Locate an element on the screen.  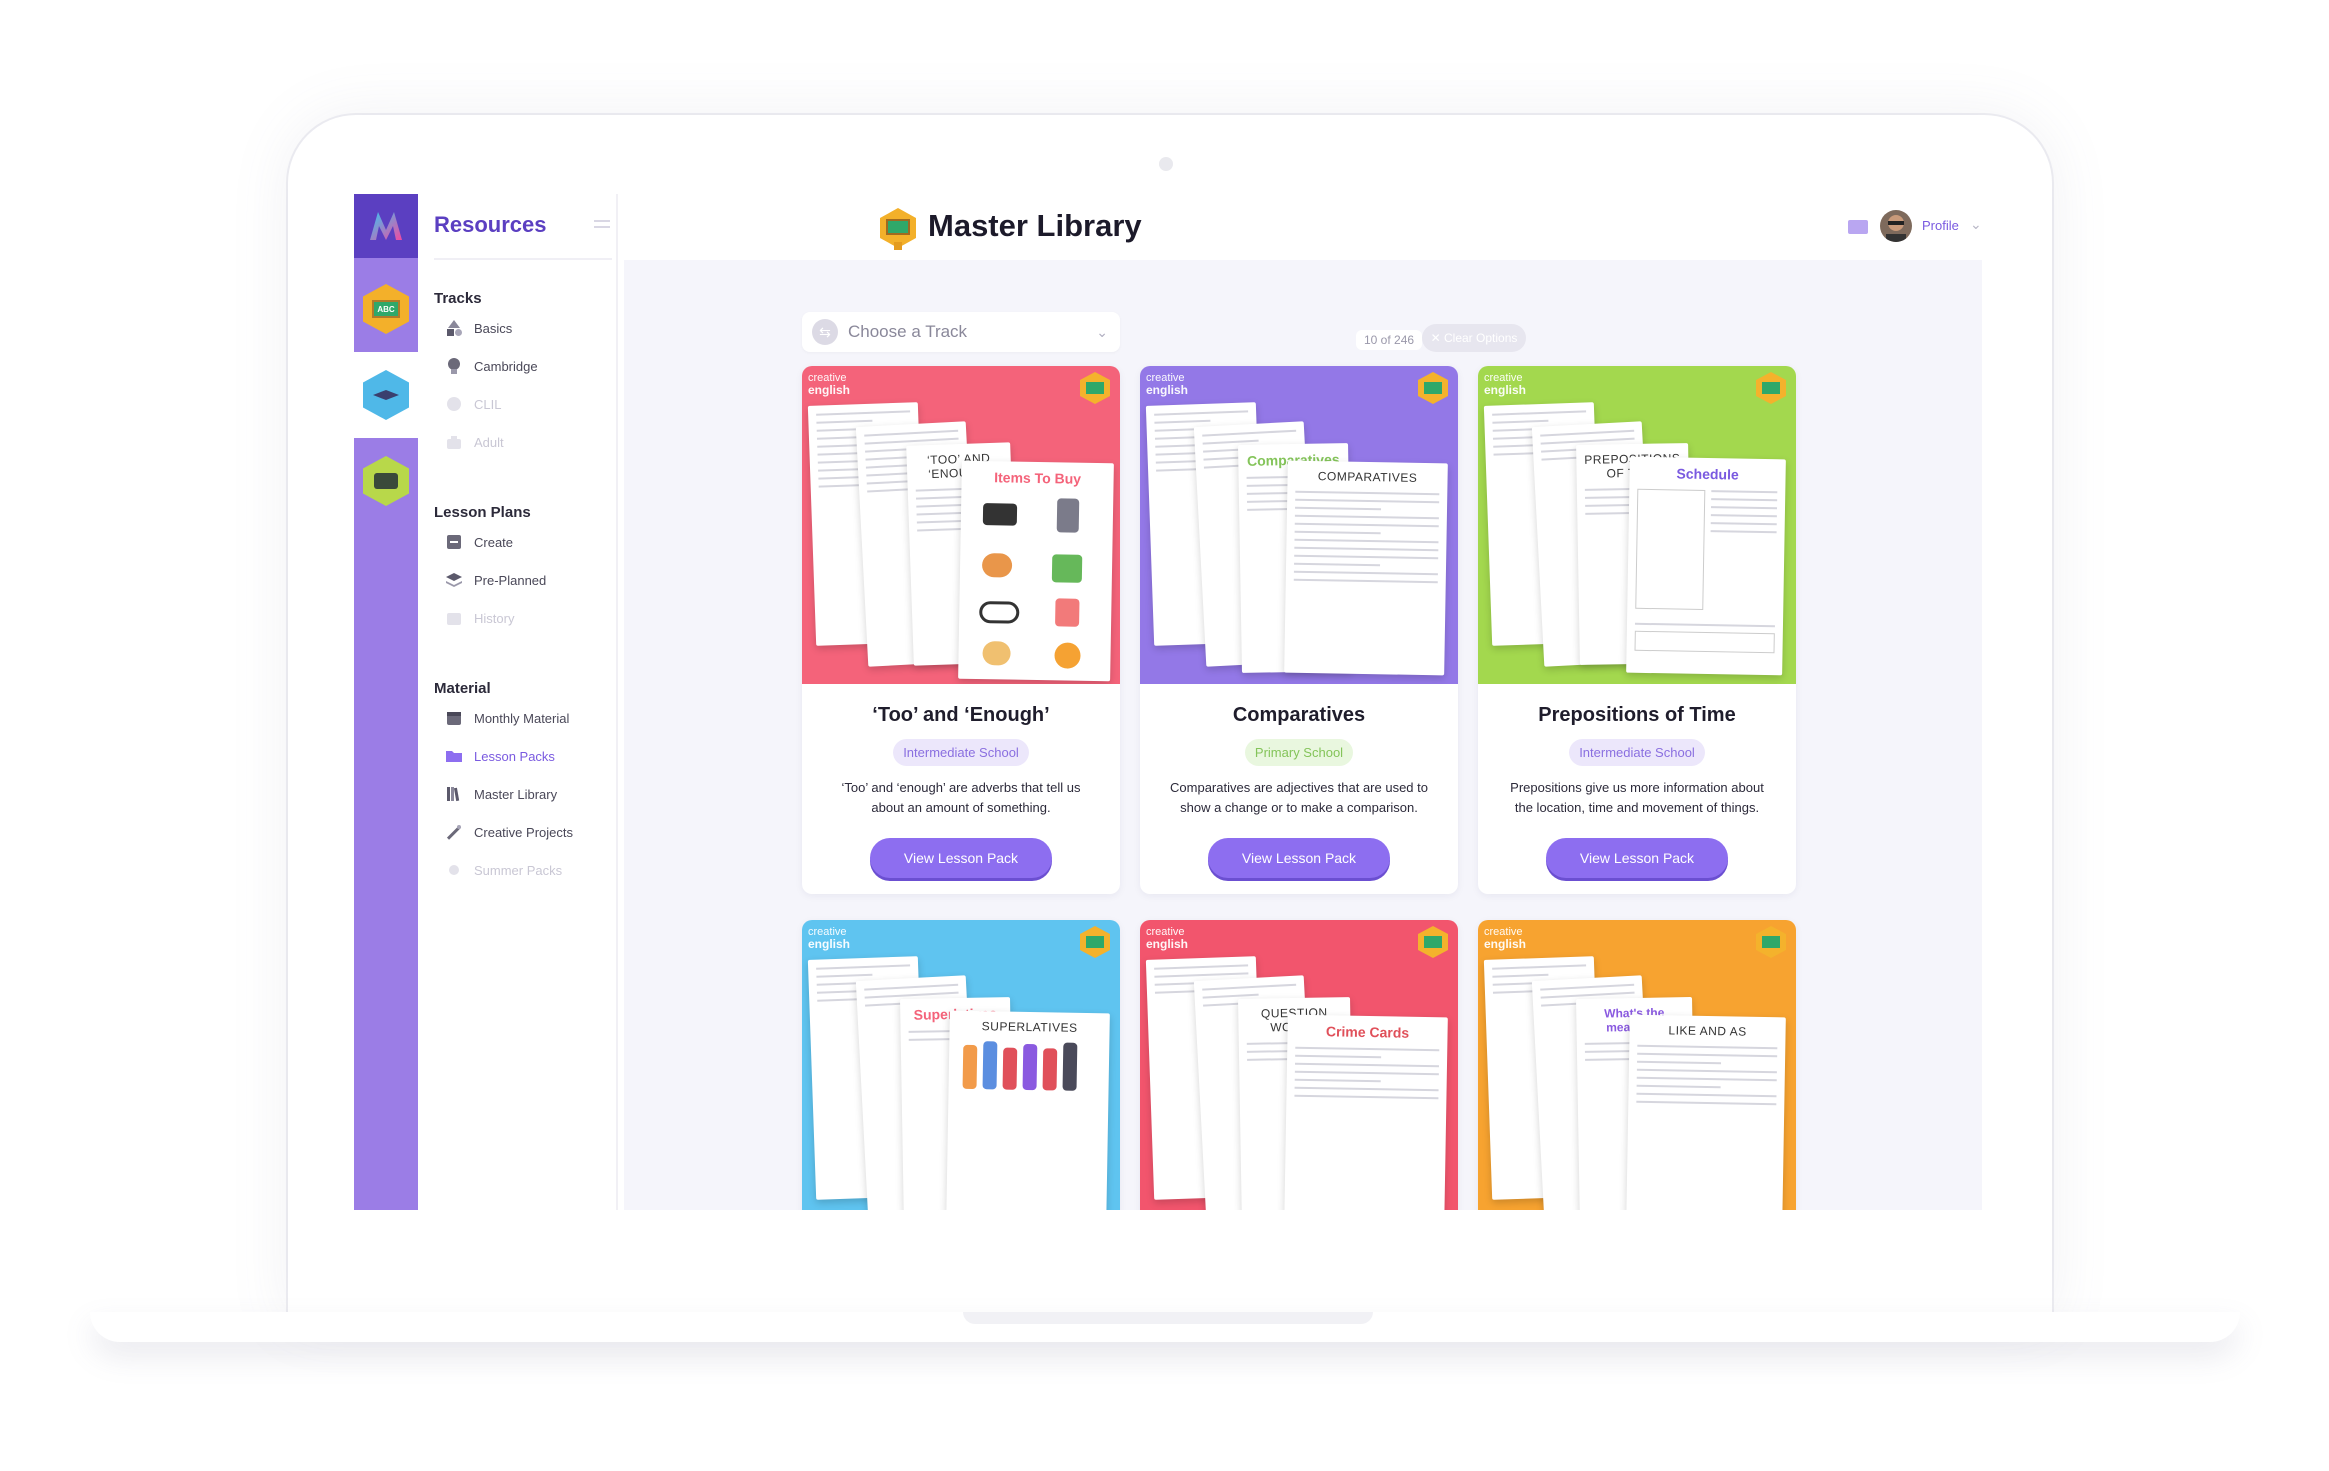
camera-dot is located at coordinates (1166, 164).